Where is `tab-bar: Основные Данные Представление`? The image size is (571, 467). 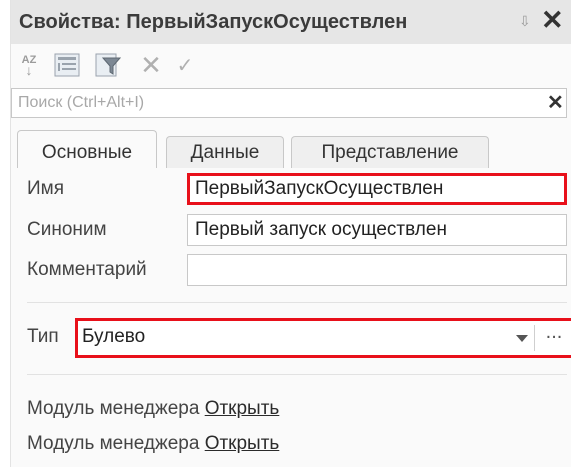 tab-bar: Основные Данные Представление is located at coordinates (291, 149).